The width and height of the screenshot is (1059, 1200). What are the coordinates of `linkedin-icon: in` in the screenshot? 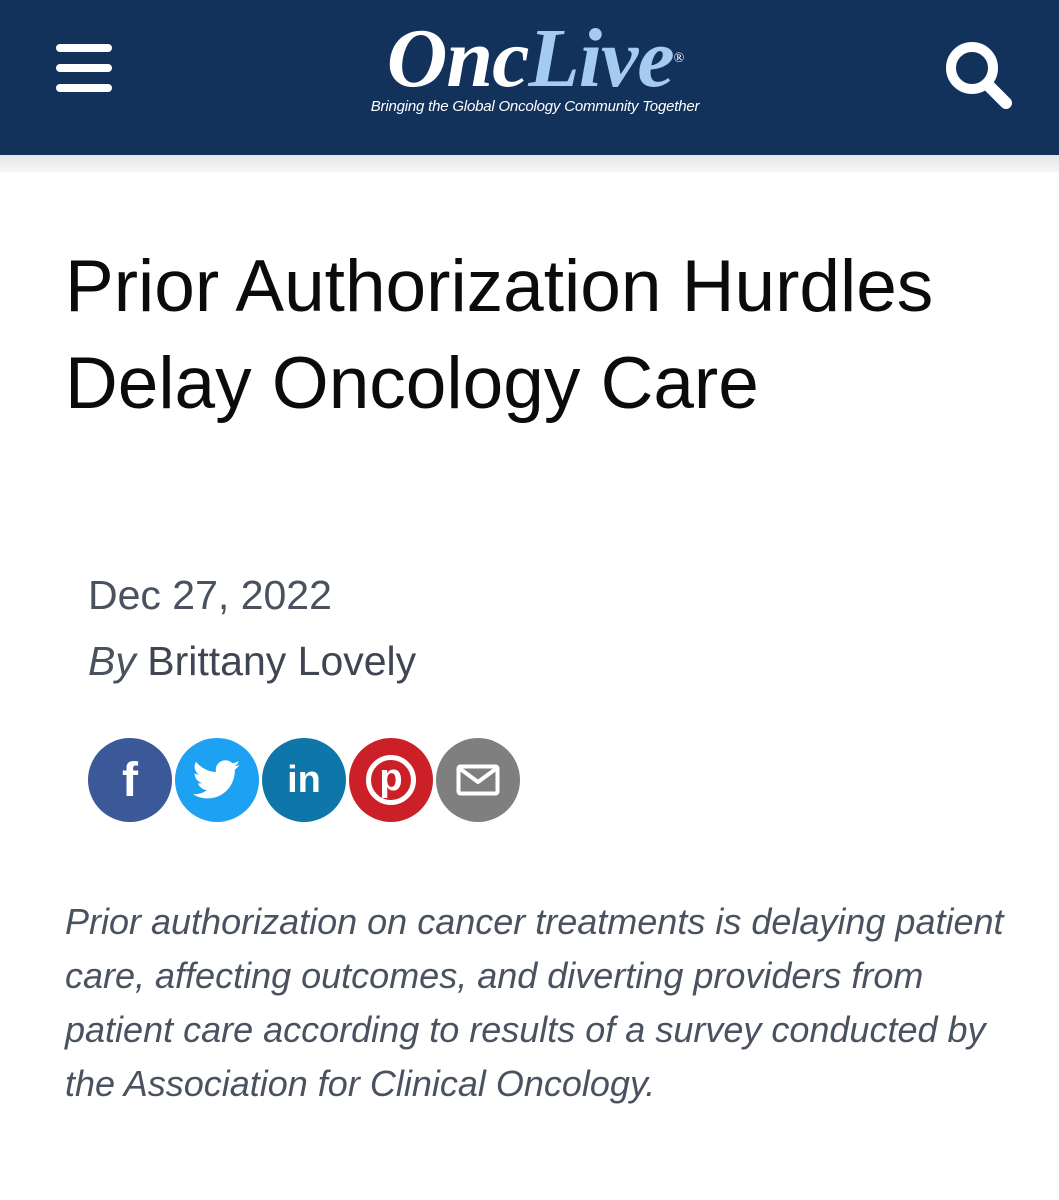 It's located at (304, 779).